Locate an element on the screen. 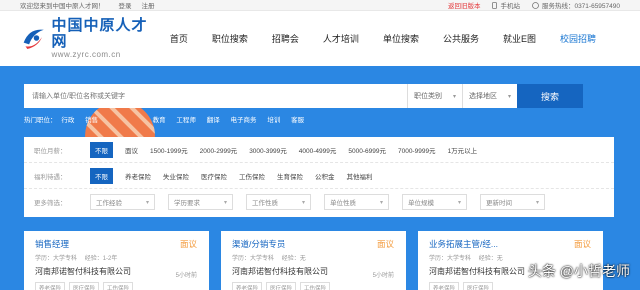 Image resolution: width=640 pixels, height=290 pixels. headset-icon is located at coordinates (535, 5).